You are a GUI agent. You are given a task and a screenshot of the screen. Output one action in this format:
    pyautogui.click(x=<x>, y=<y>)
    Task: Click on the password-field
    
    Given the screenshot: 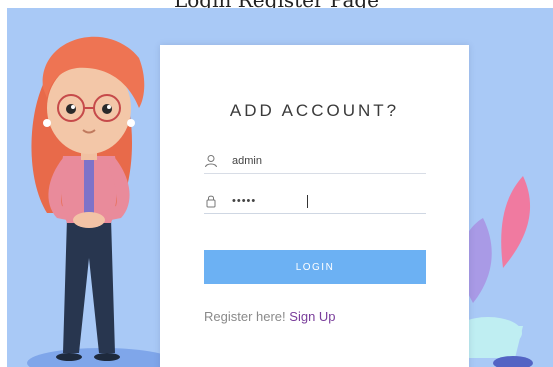 What is the action you would take?
    pyautogui.click(x=315, y=202)
    